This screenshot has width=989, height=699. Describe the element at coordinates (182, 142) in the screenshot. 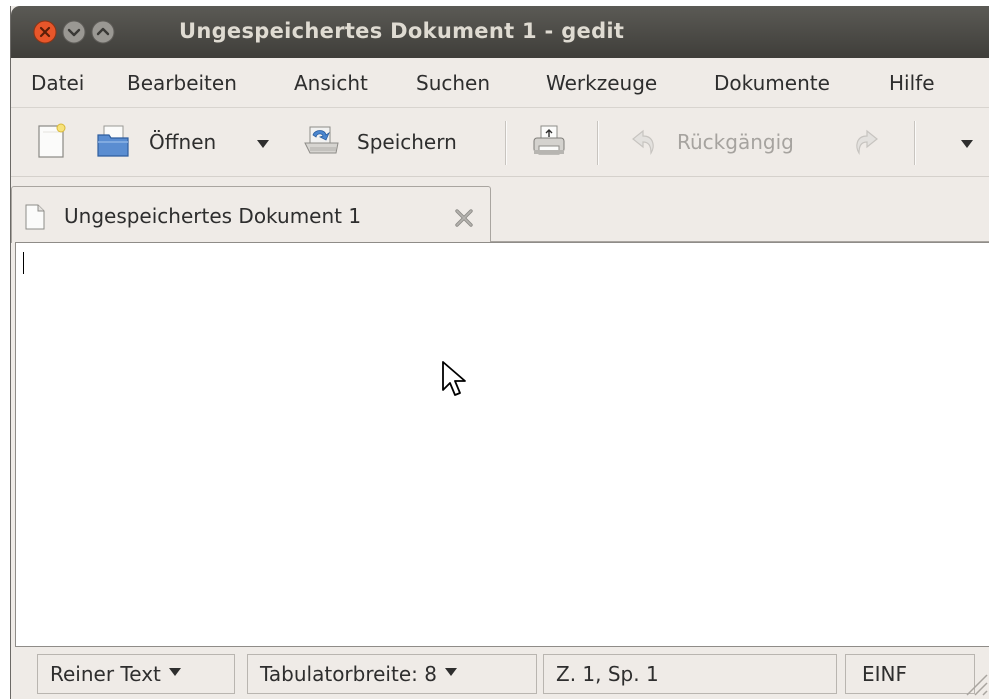

I see `open-button-label: Öffnen` at that location.